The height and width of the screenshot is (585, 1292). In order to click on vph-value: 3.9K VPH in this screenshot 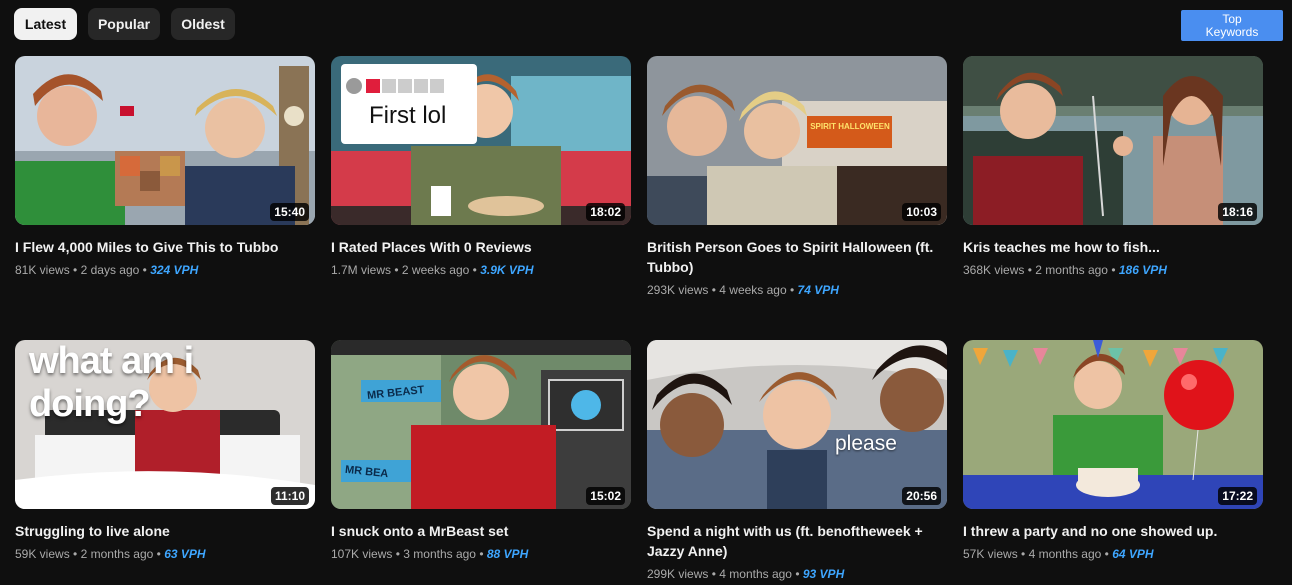, I will do `click(507, 270)`.